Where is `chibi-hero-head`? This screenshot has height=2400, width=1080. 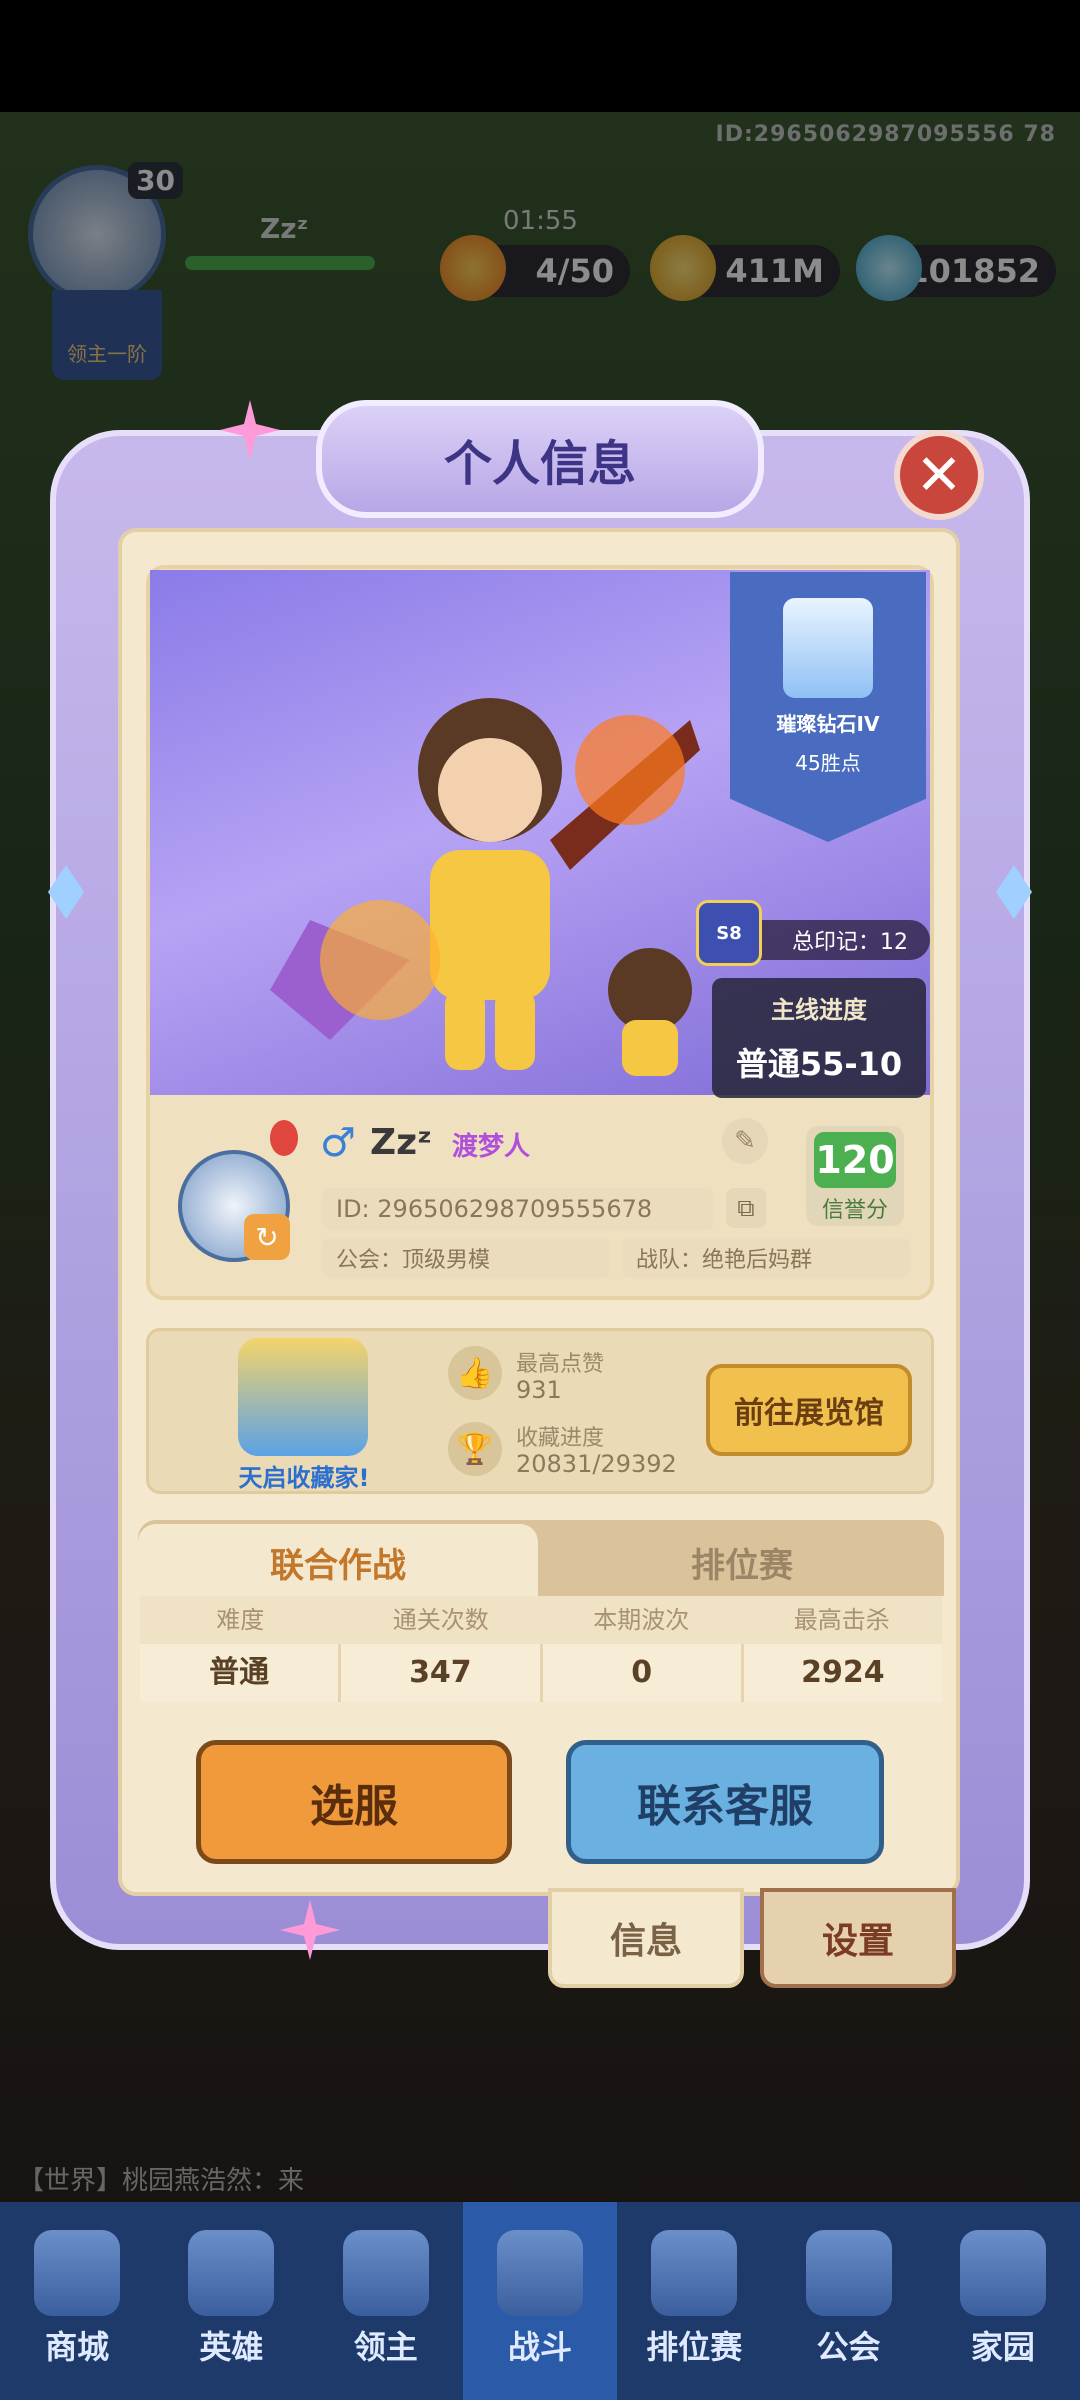
chibi-hero-head is located at coordinates (650, 990).